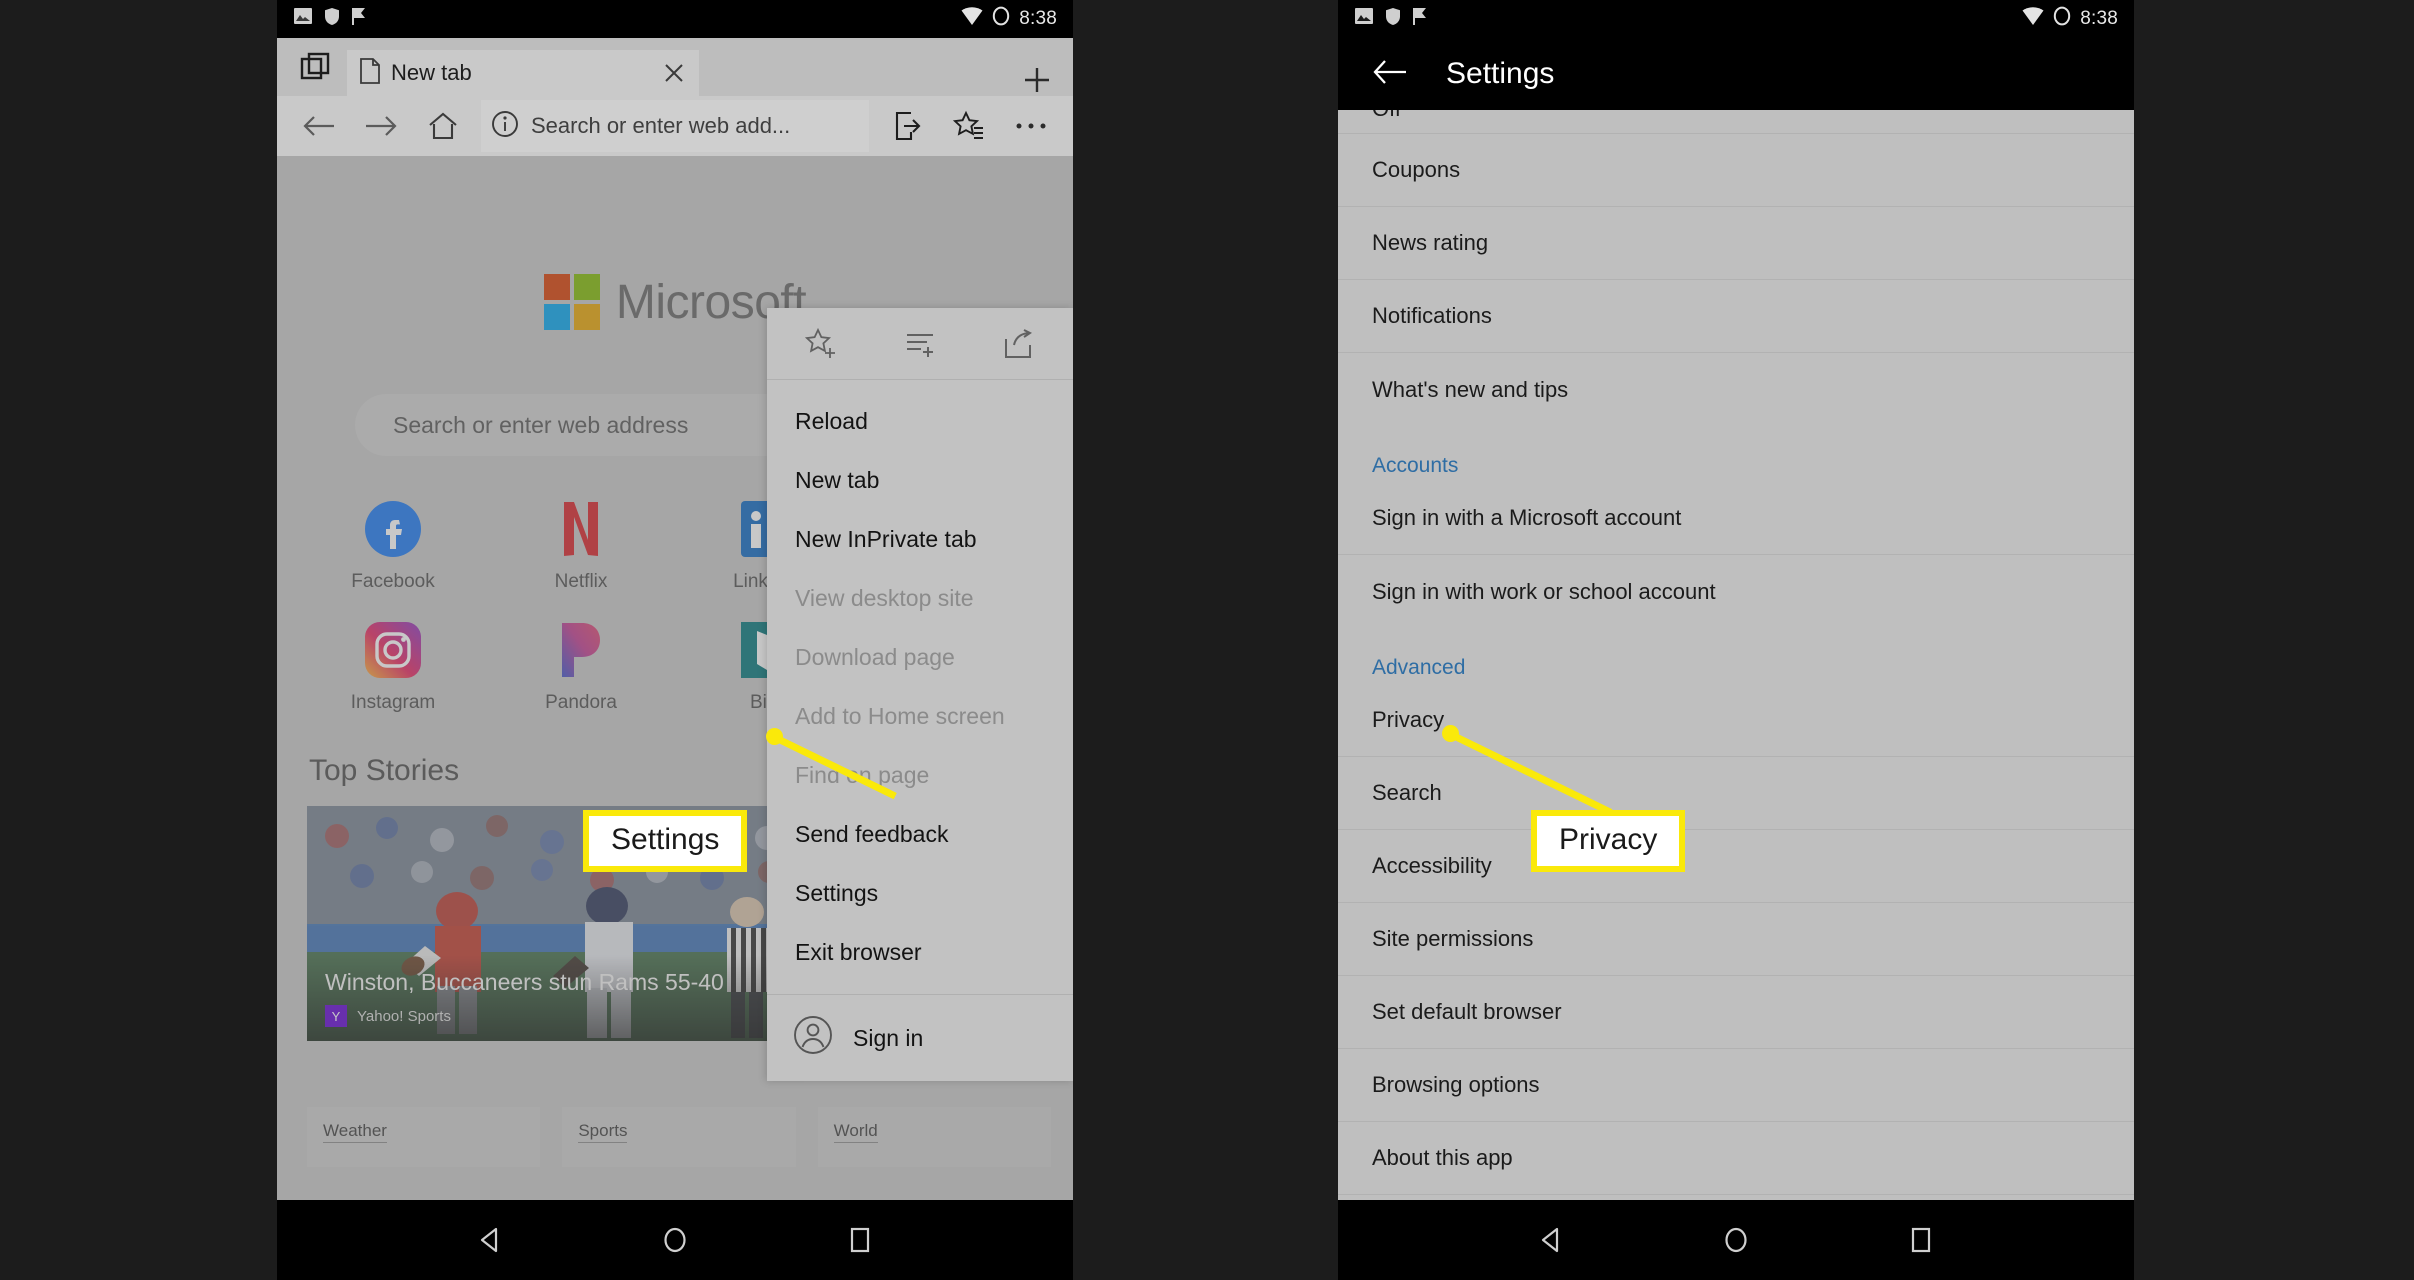  I want to click on callout-dot-settings, so click(774, 736).